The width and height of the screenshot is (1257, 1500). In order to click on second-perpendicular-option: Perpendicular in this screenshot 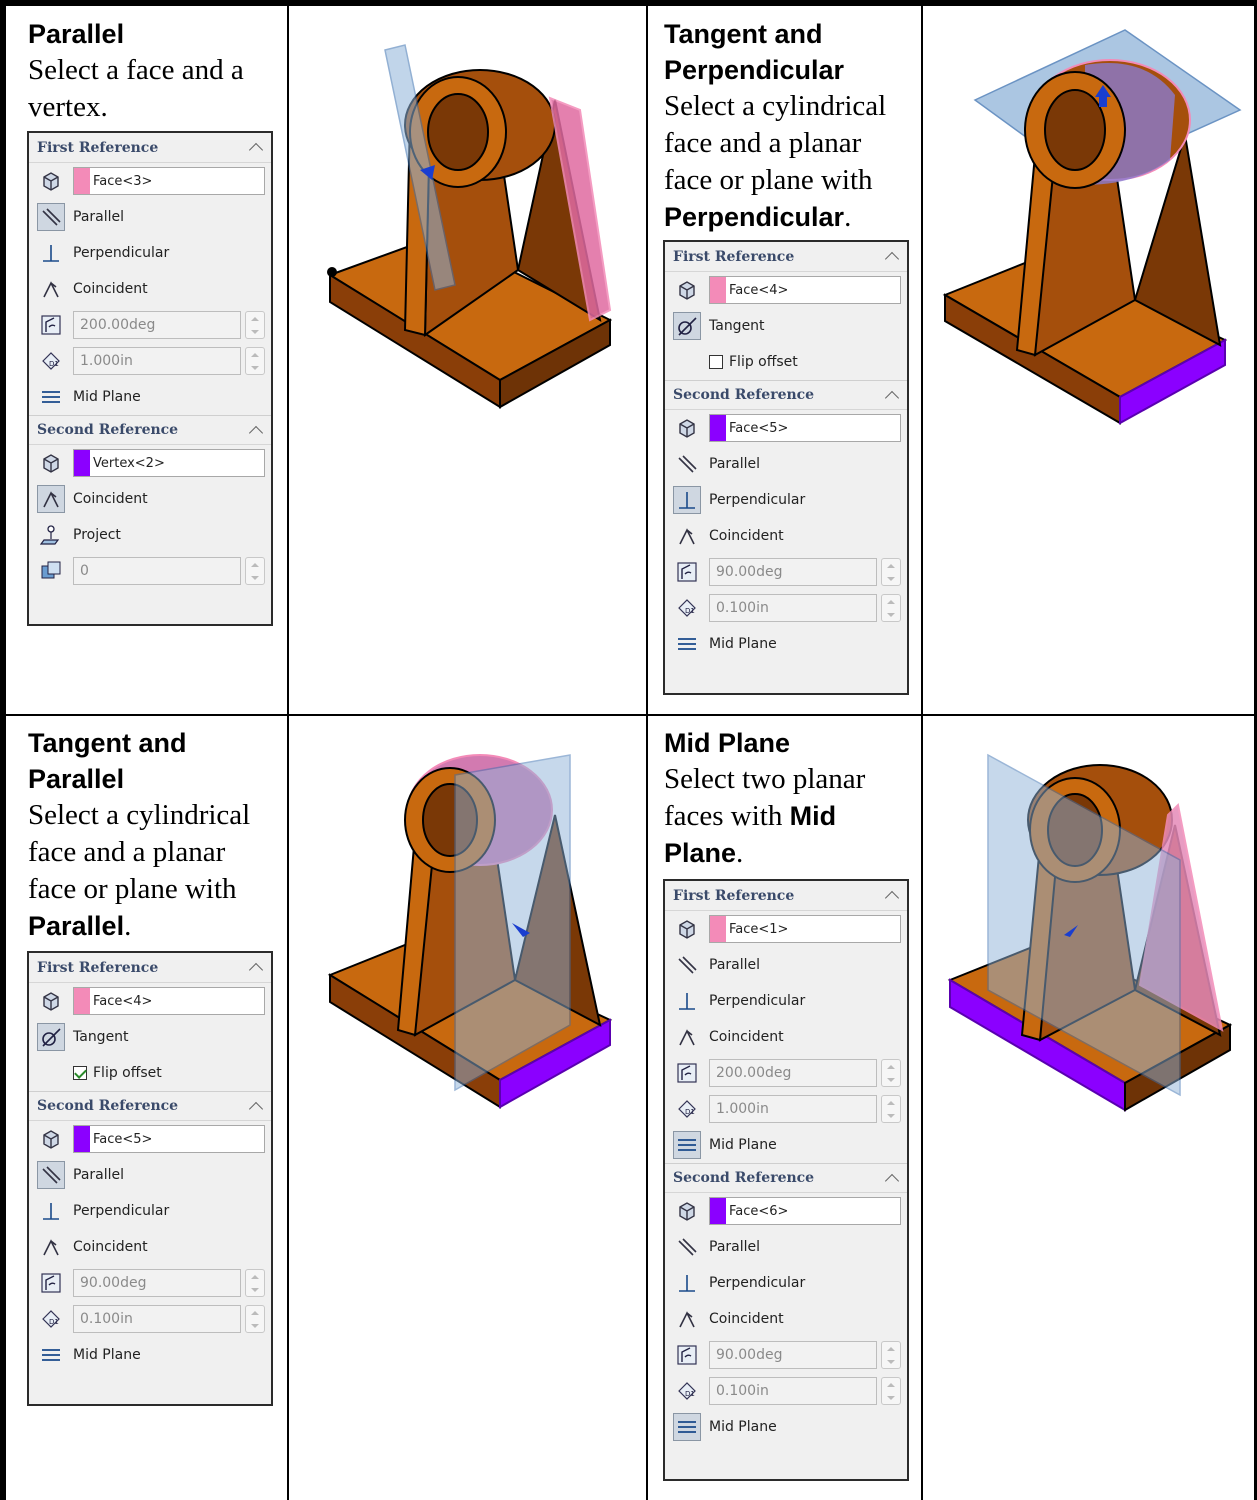, I will do `click(786, 1283)`.